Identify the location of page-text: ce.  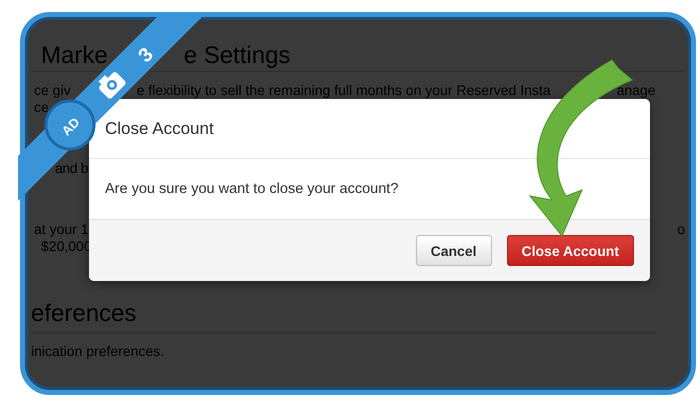
(41, 107).